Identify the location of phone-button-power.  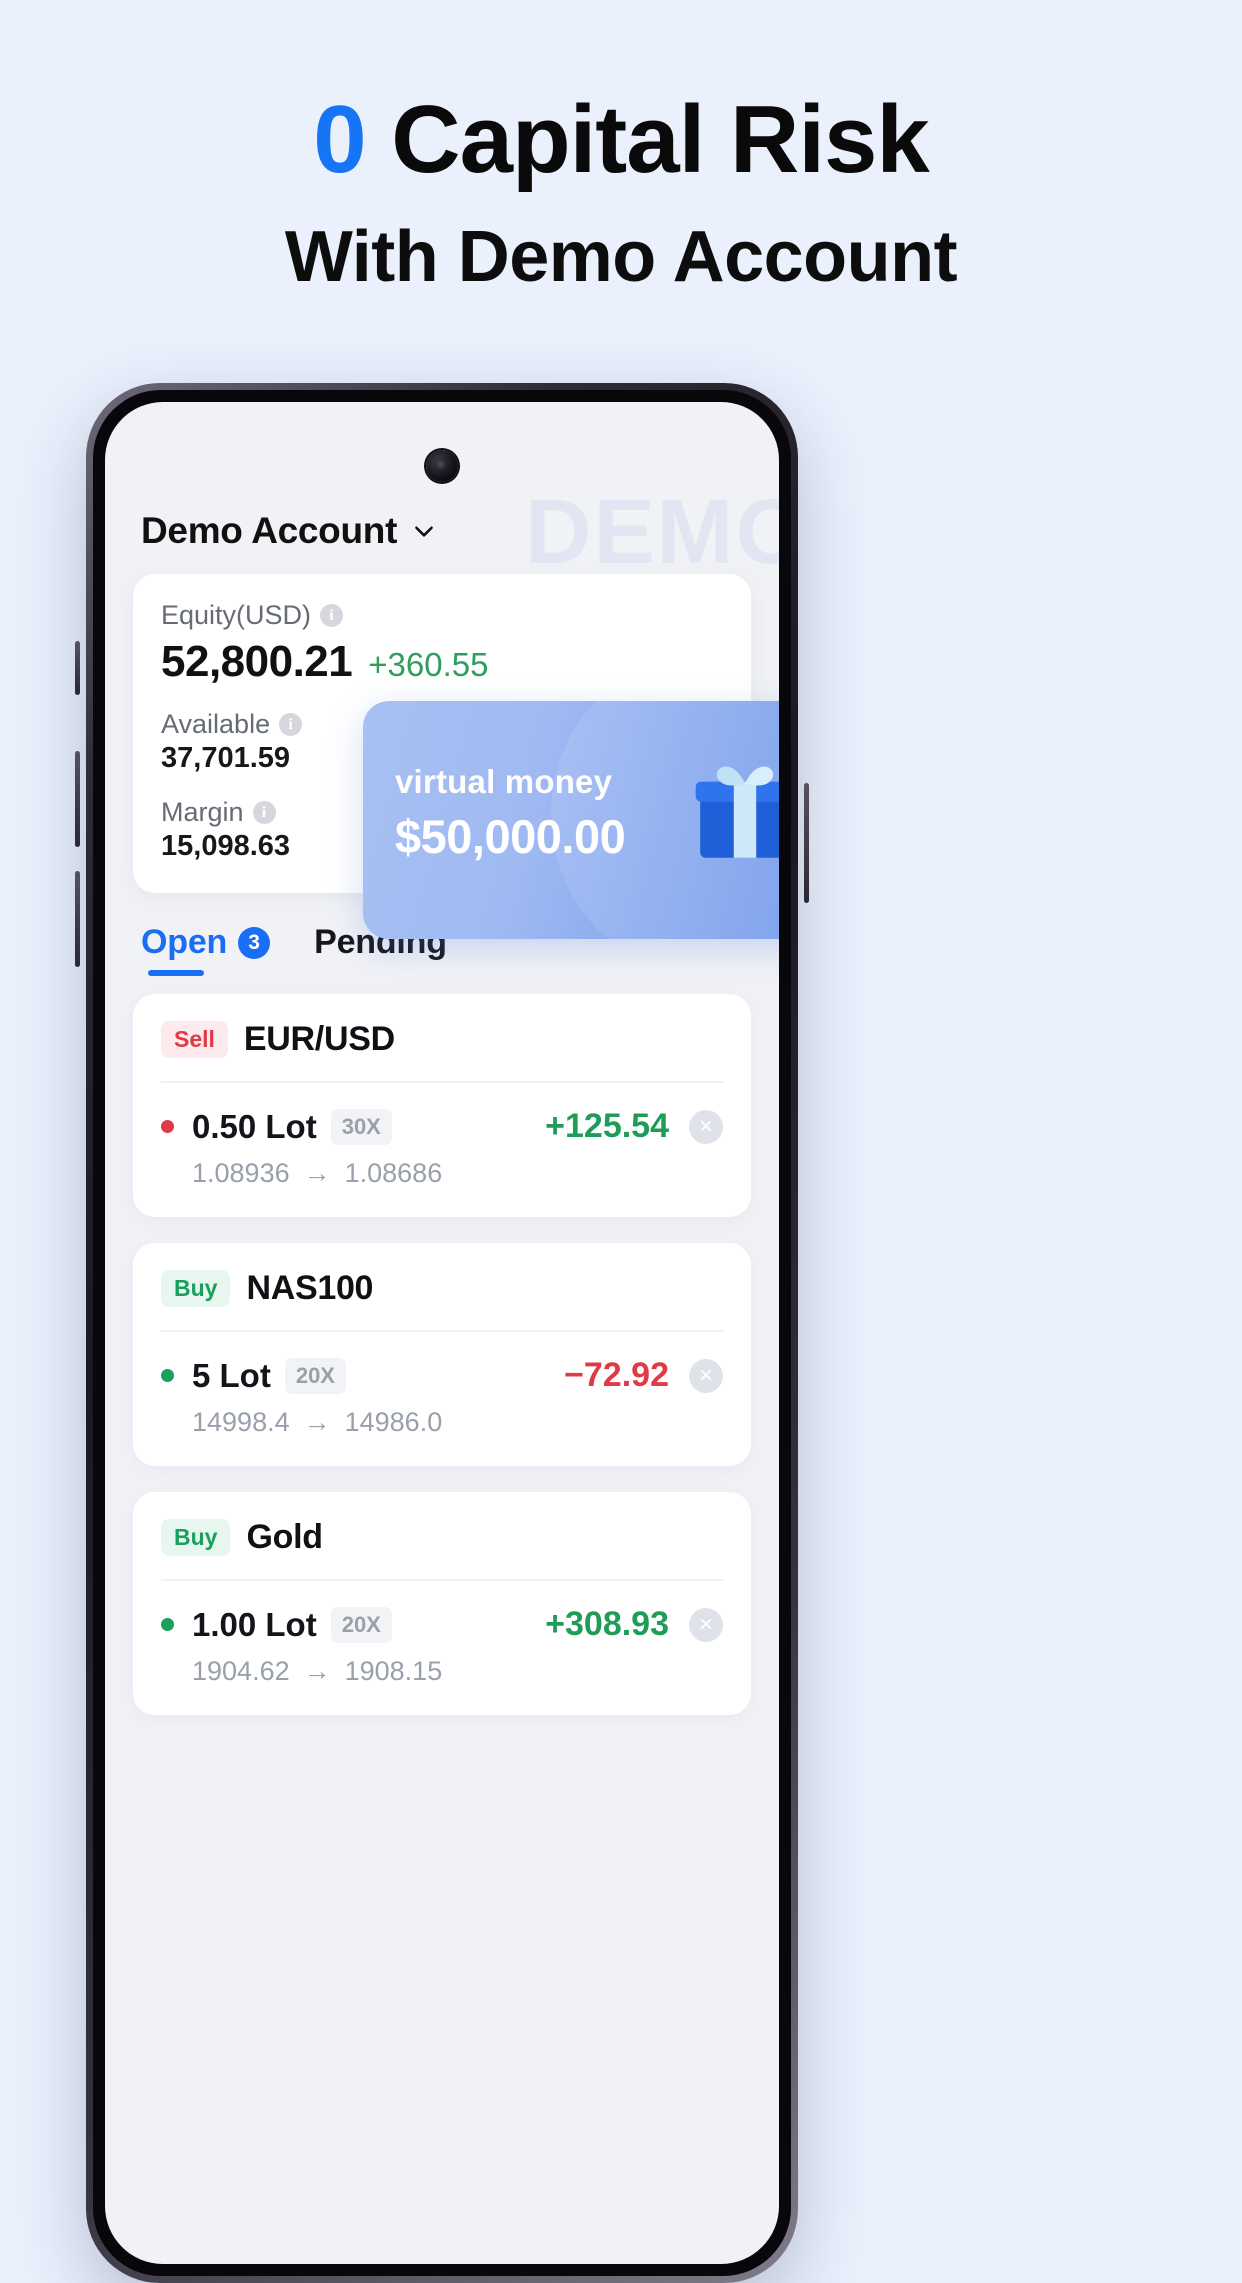
(806, 843).